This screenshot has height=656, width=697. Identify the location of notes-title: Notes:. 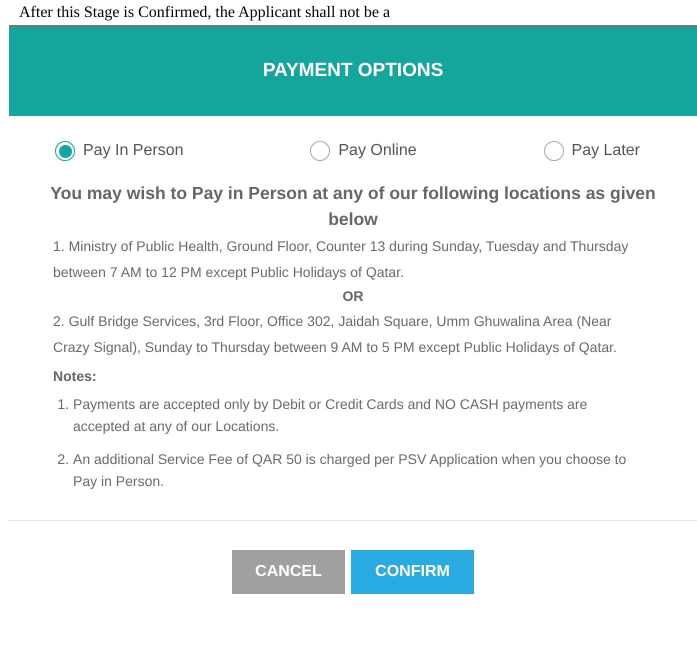
(75, 376).